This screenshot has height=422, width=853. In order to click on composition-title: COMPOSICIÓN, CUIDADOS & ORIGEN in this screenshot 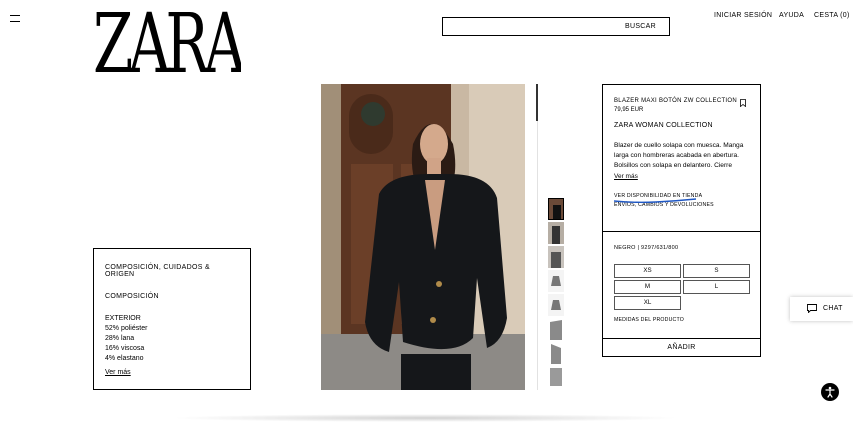, I will do `click(157, 271)`.